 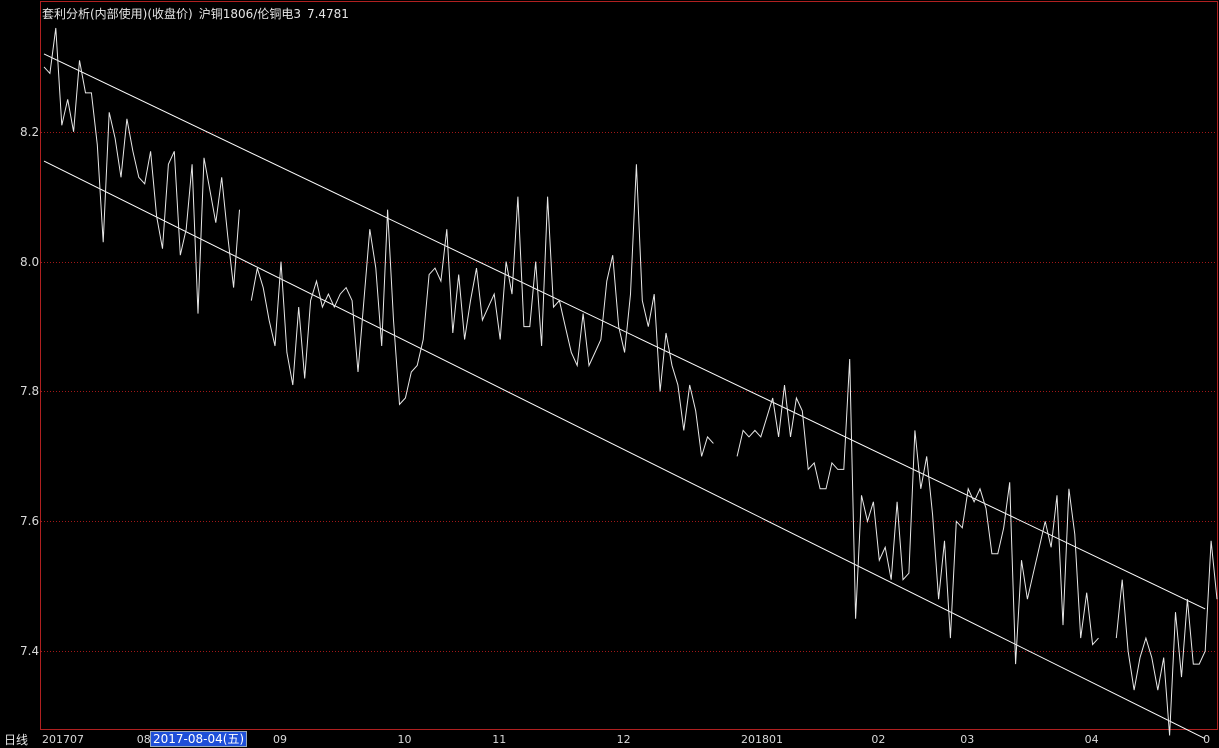 What do you see at coordinates (280, 739) in the screenshot?
I see `x-tick-label: 09` at bounding box center [280, 739].